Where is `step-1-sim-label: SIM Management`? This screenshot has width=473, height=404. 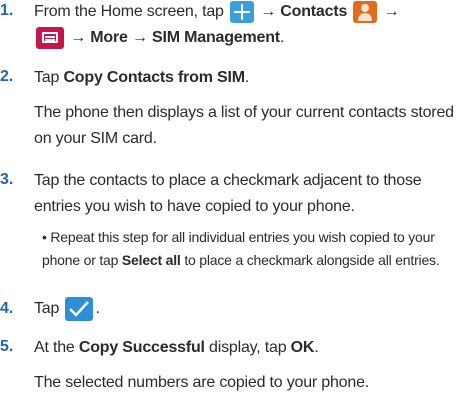 step-1-sim-label: SIM Management is located at coordinates (216, 37).